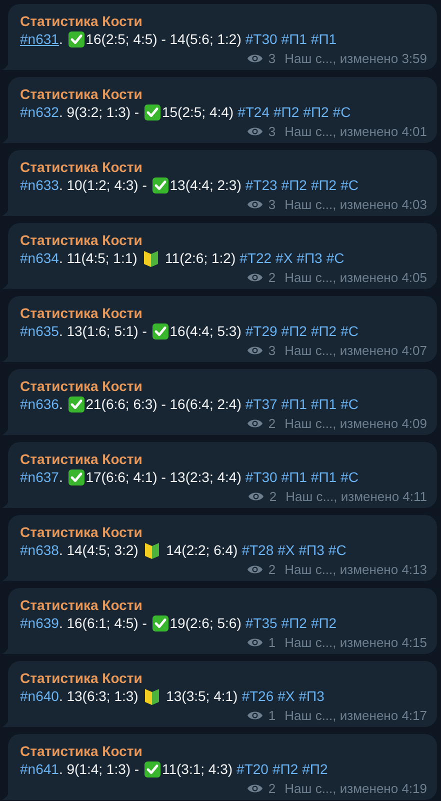 This screenshot has height=801, width=441. I want to click on hashtag-link: #n635, so click(39, 331).